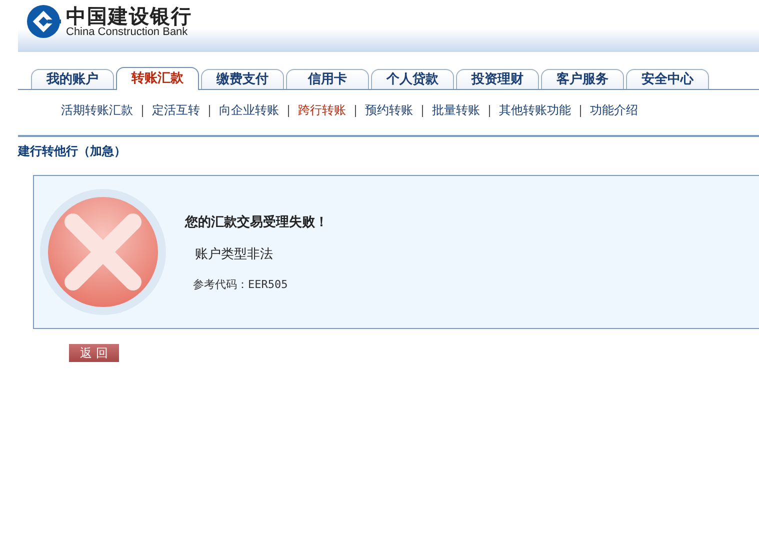  Describe the element at coordinates (234, 254) in the screenshot. I see `error-message: 账户类型非法` at that location.